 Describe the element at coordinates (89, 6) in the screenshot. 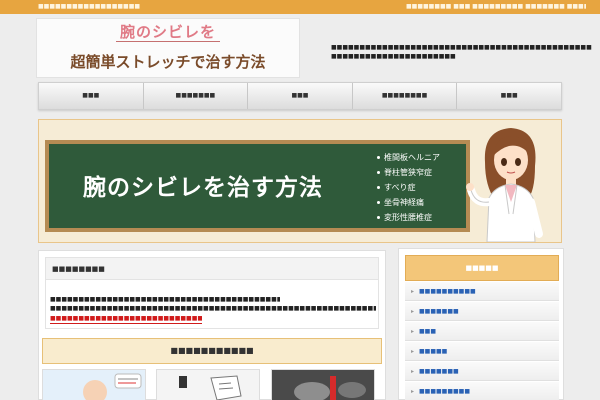

I see `top-bar-left-text: ■■■■■■■■■■■■■■■■■■` at that location.